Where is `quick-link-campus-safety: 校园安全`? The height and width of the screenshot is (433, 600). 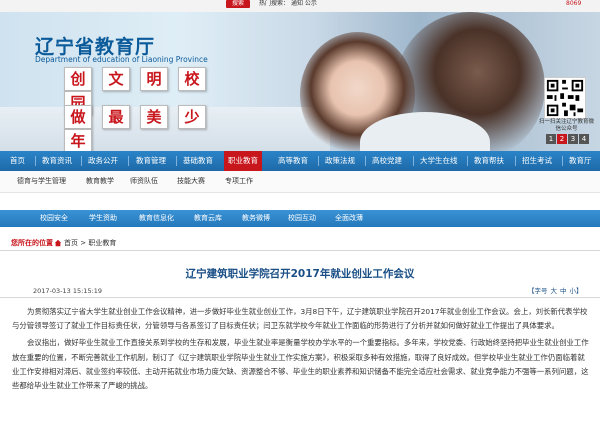
quick-link-campus-safety: 校园安全 is located at coordinates (54, 218).